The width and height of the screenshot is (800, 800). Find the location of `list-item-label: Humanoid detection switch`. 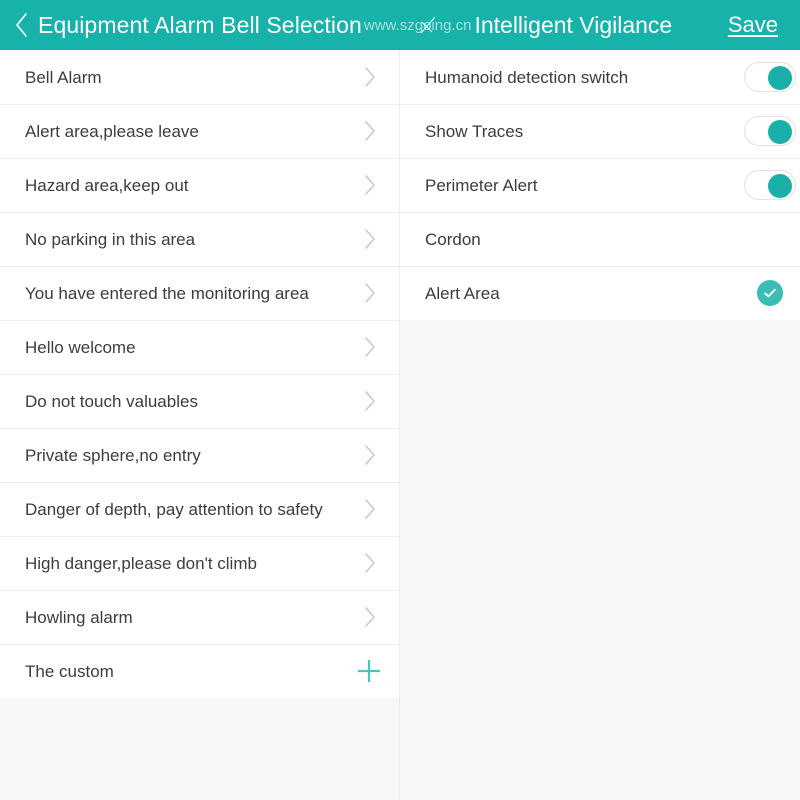

list-item-label: Humanoid detection switch is located at coordinates (527, 77).